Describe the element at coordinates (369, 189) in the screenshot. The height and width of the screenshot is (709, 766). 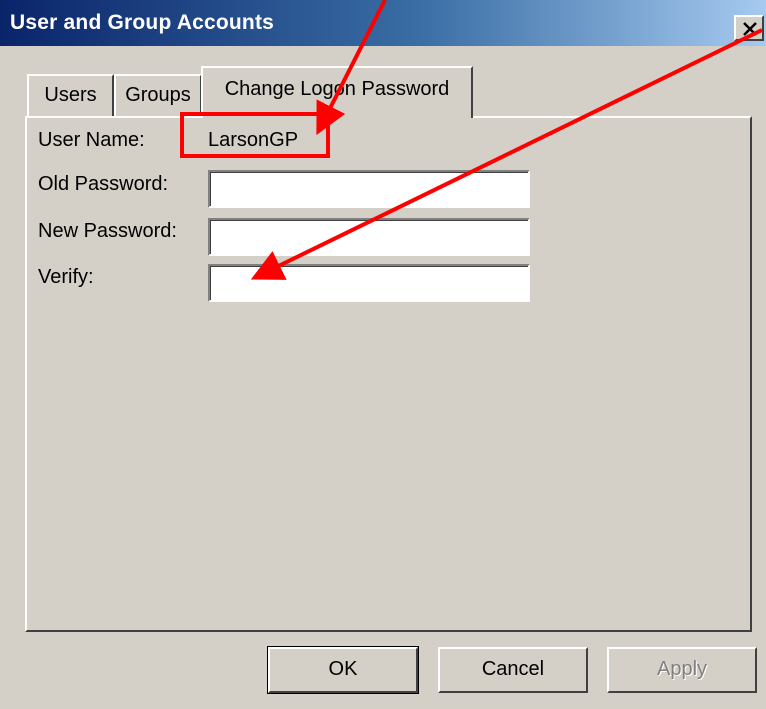
I see `old-password-field` at that location.